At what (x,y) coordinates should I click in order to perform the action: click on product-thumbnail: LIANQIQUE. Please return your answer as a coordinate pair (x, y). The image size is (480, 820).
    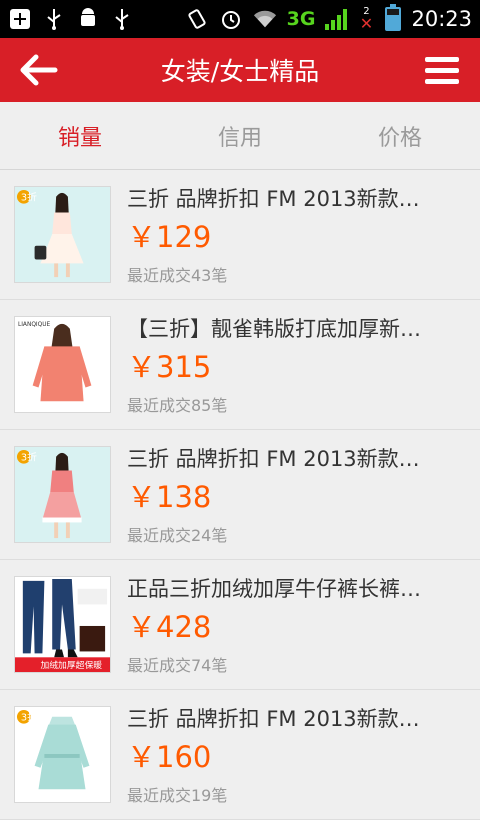
    Looking at the image, I should click on (62, 364).